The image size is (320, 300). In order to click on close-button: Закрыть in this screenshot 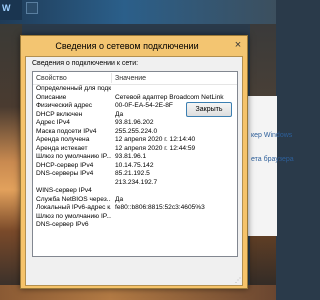, I will do `click(209, 109)`.